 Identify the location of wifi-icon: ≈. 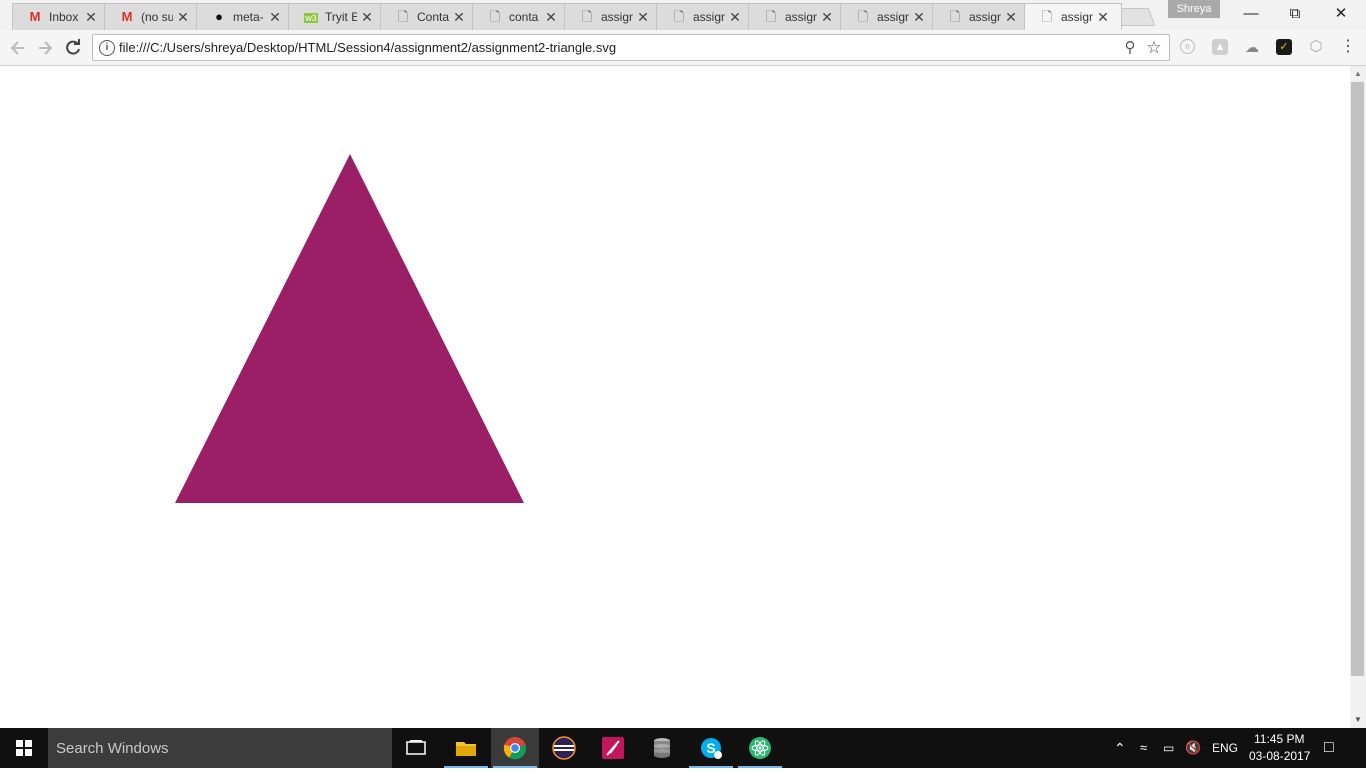
(1143, 748).